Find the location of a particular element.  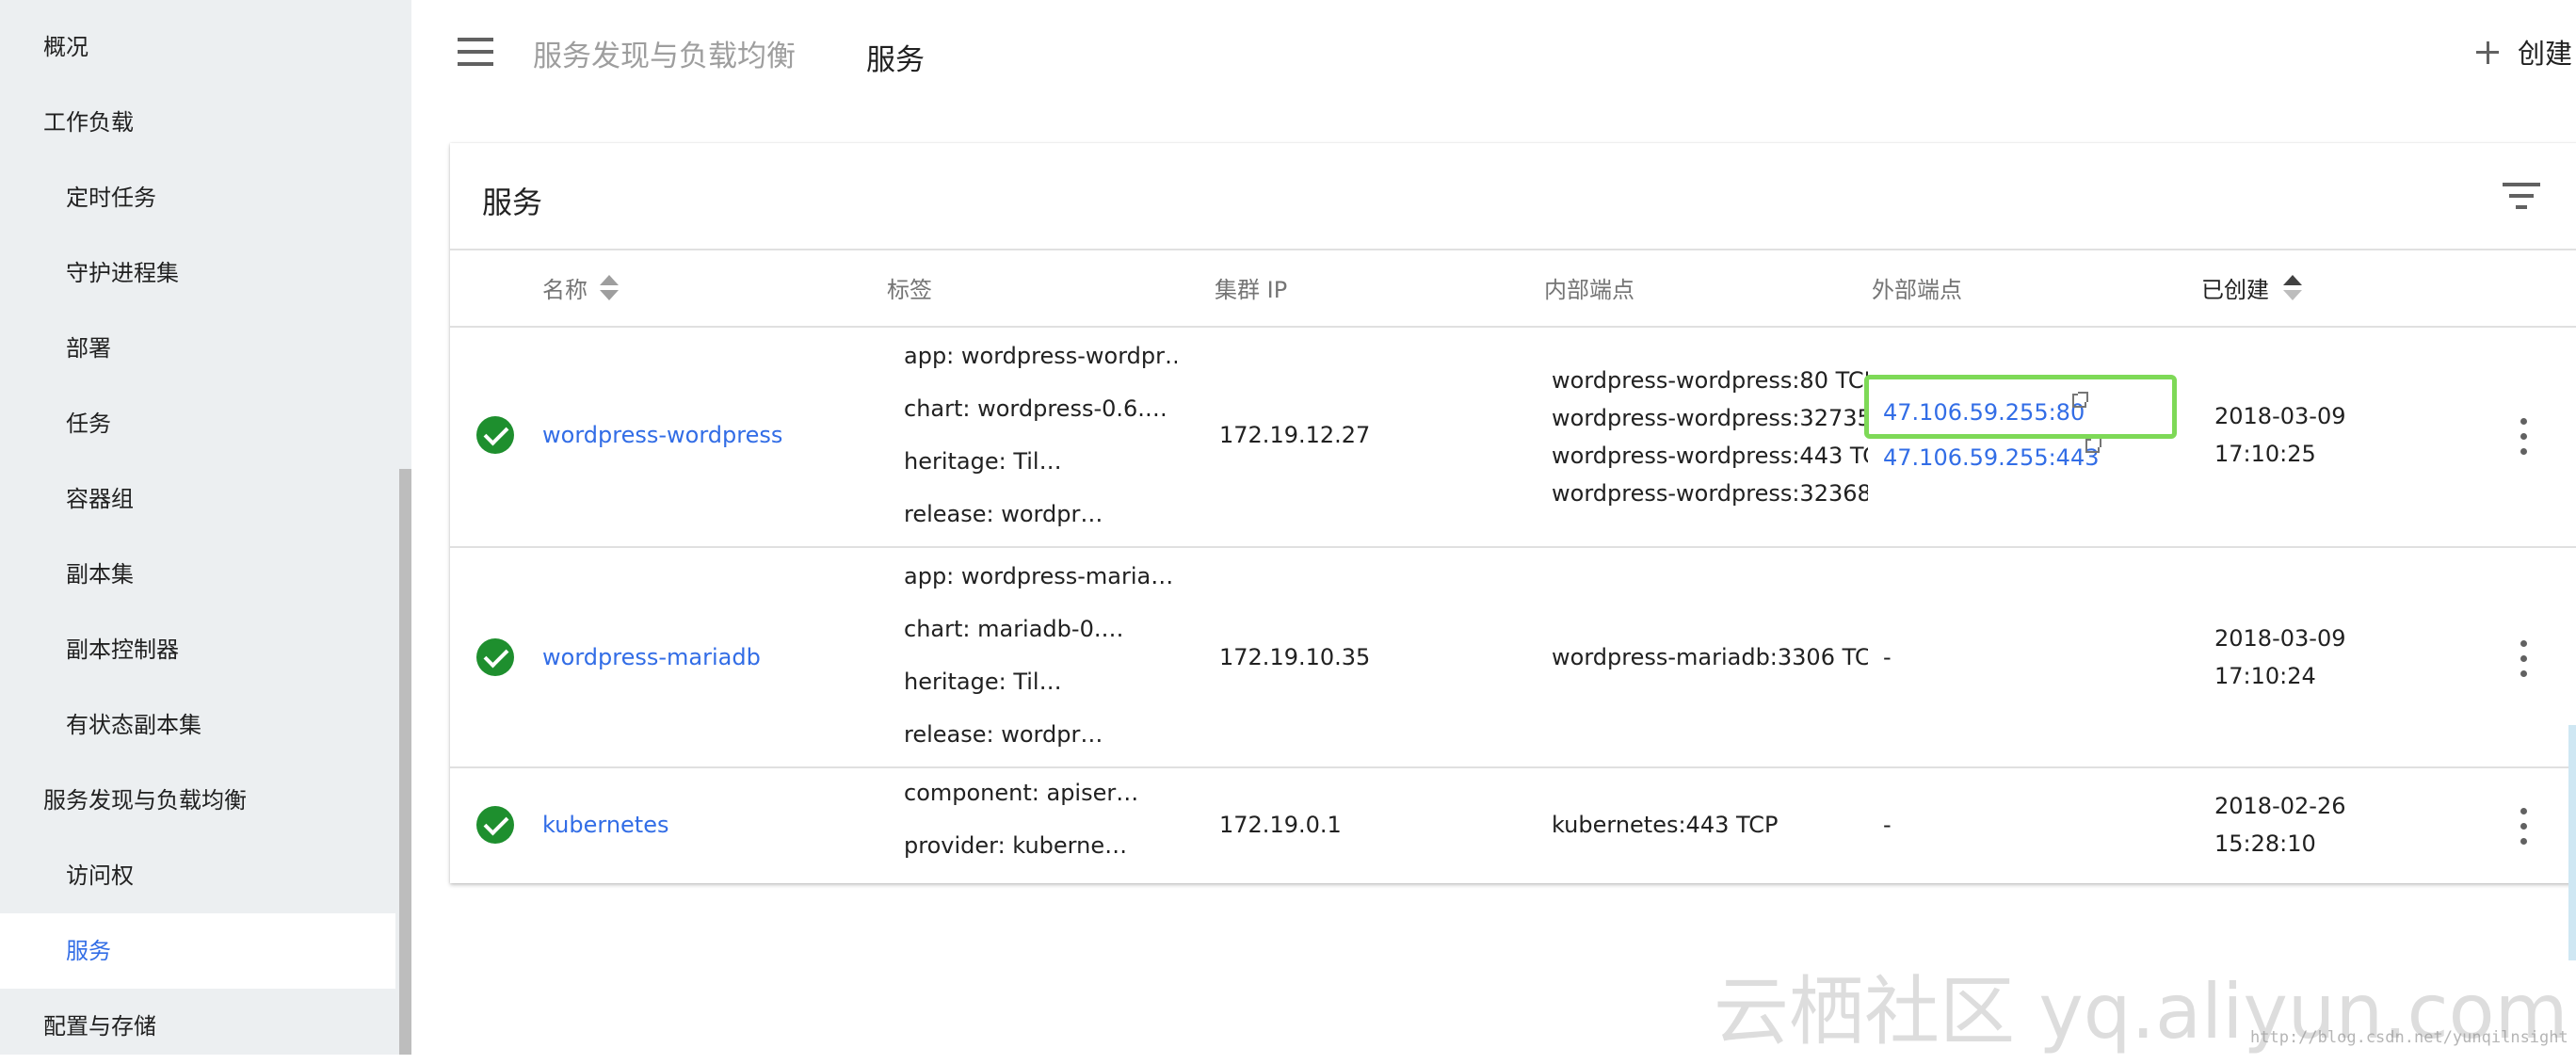

sidebar-item-label: 守护进程集 is located at coordinates (122, 273).